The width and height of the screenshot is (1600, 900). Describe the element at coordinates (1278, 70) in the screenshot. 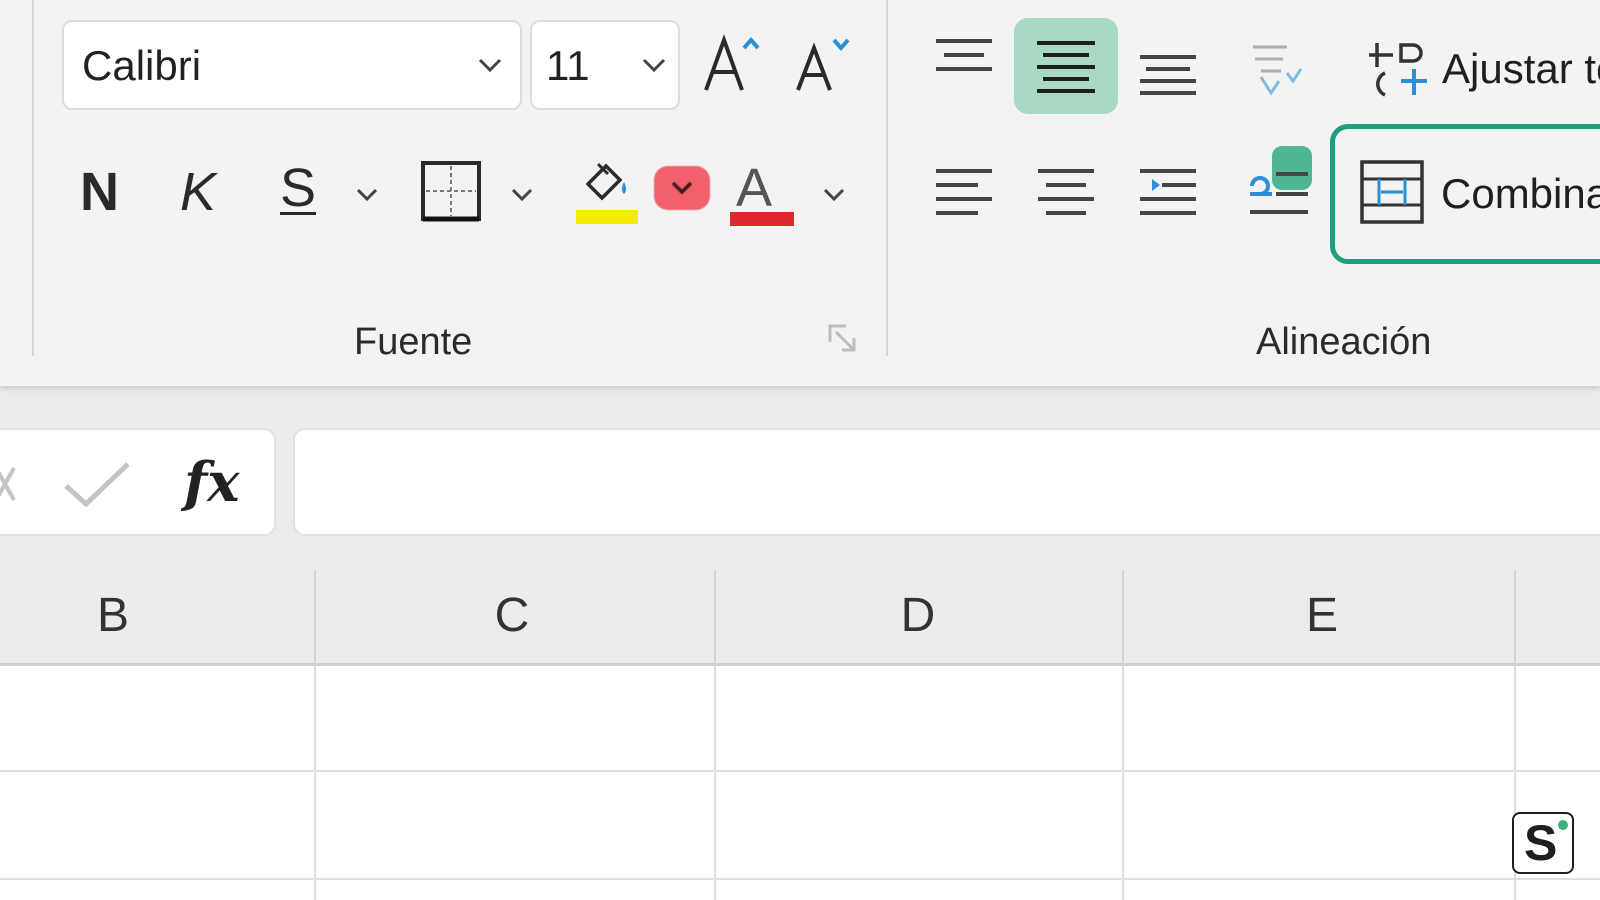

I see `text-orientation-icon` at that location.